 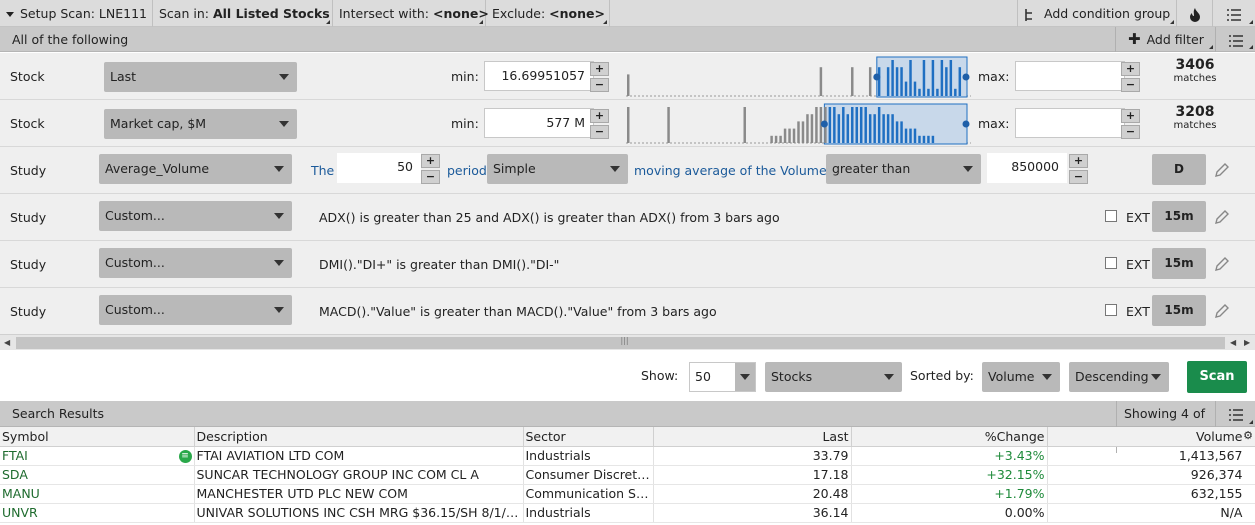 I want to click on gear-icon: ⚙, so click(x=1248, y=435).